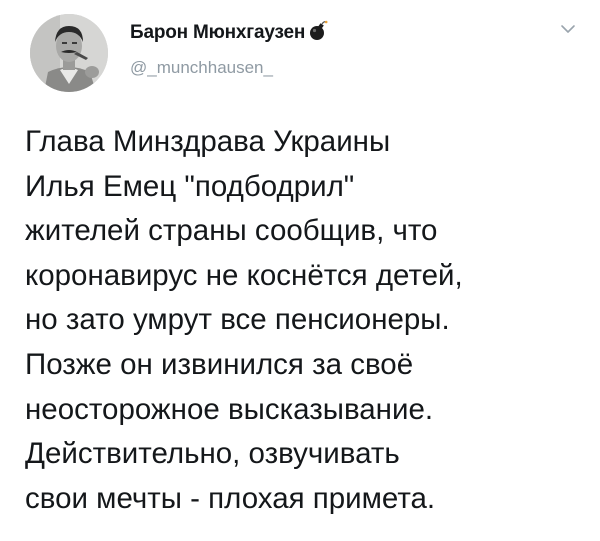 This screenshot has width=600, height=541. Describe the element at coordinates (212, 454) in the screenshot. I see `tweet-text-line: Действительно, озвучивать` at that location.